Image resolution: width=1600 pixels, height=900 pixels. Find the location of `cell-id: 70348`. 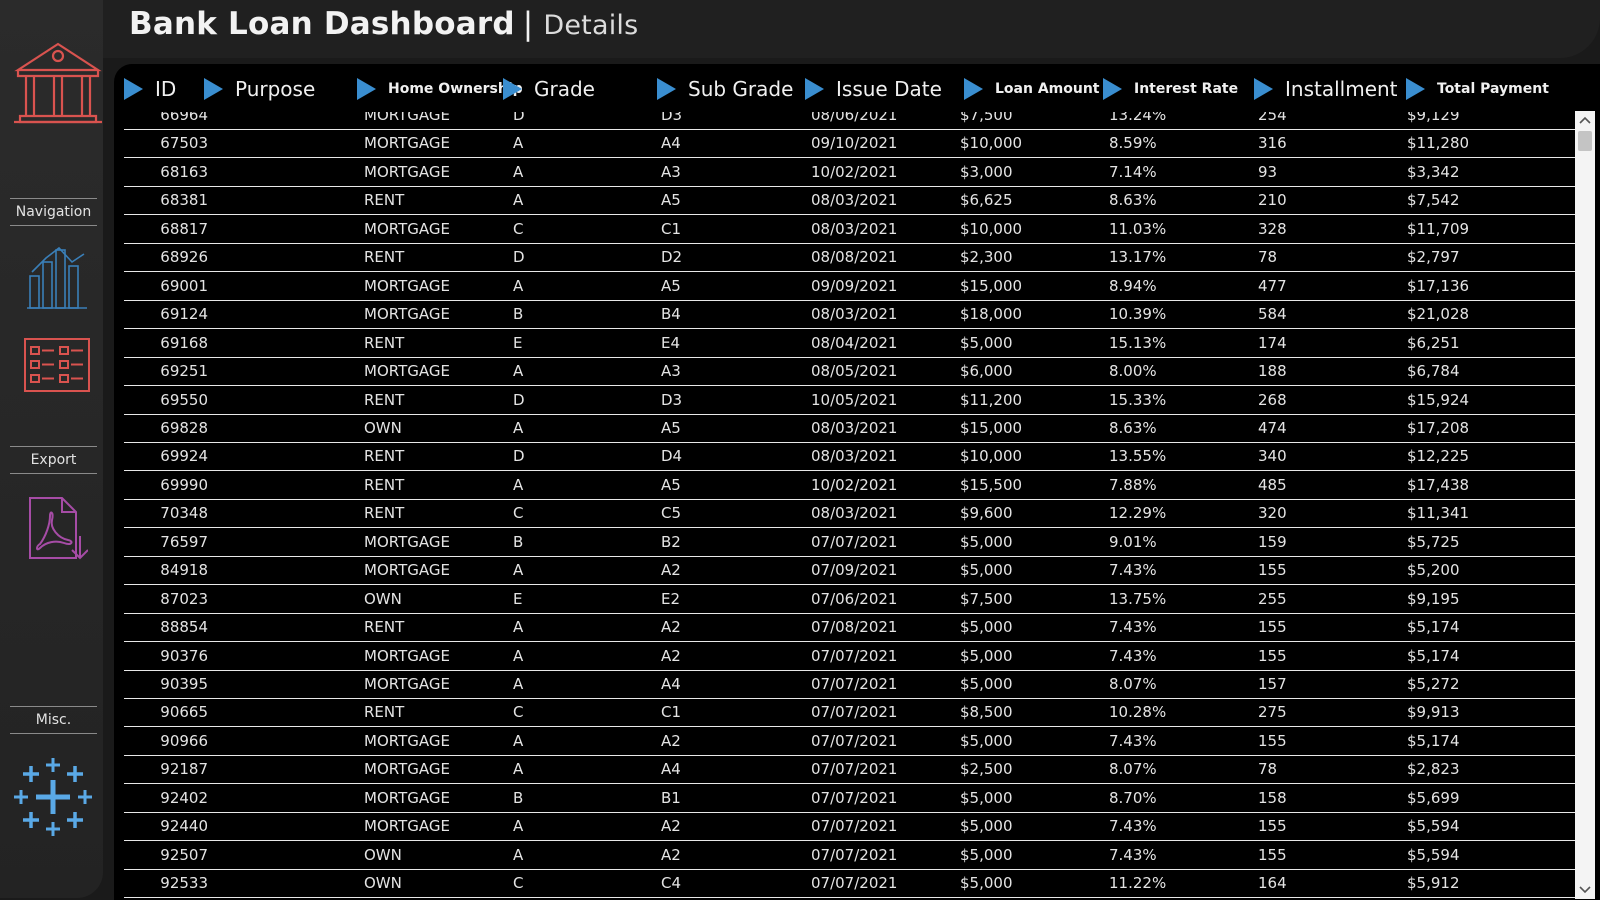

cell-id: 70348 is located at coordinates (184, 513).